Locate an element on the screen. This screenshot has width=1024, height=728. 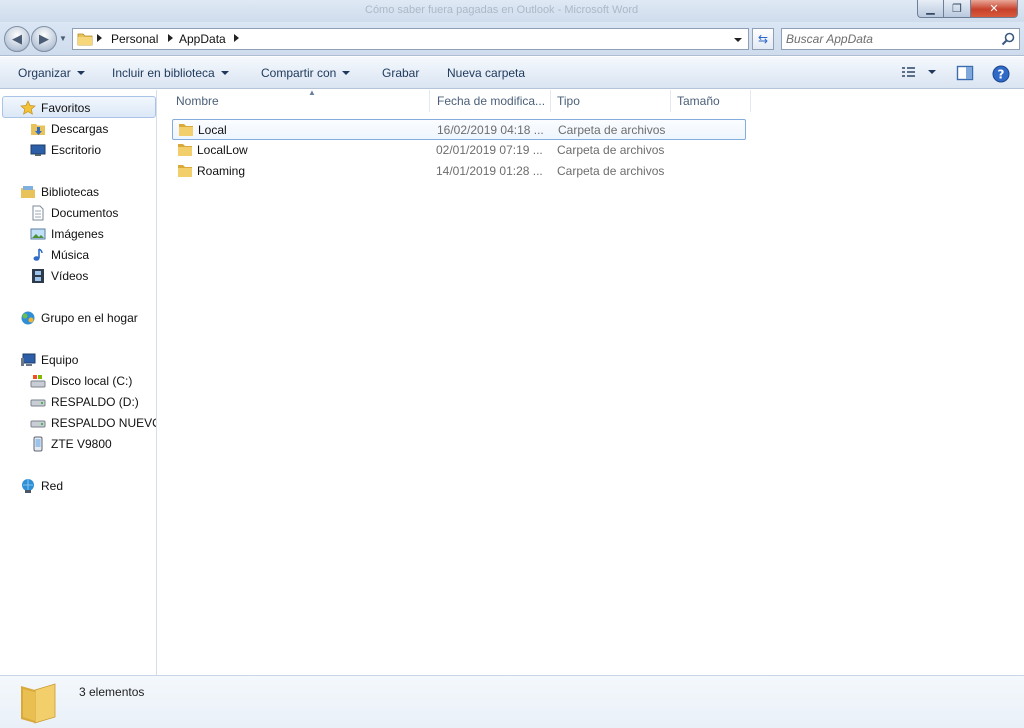
nav-item-drive-c: Disco local (C:) is located at coordinates (81, 380).